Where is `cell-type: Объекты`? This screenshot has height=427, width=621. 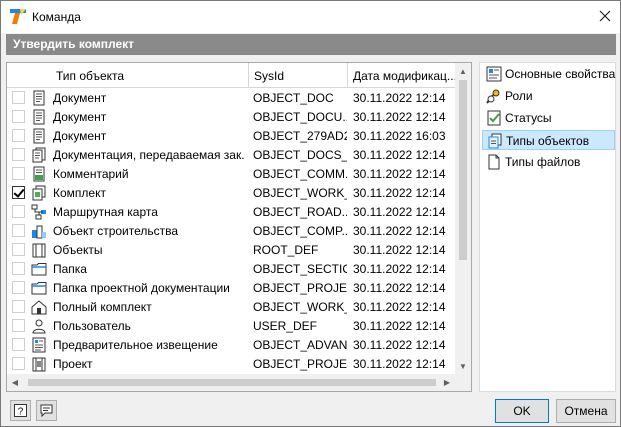 cell-type: Объекты is located at coordinates (78, 250).